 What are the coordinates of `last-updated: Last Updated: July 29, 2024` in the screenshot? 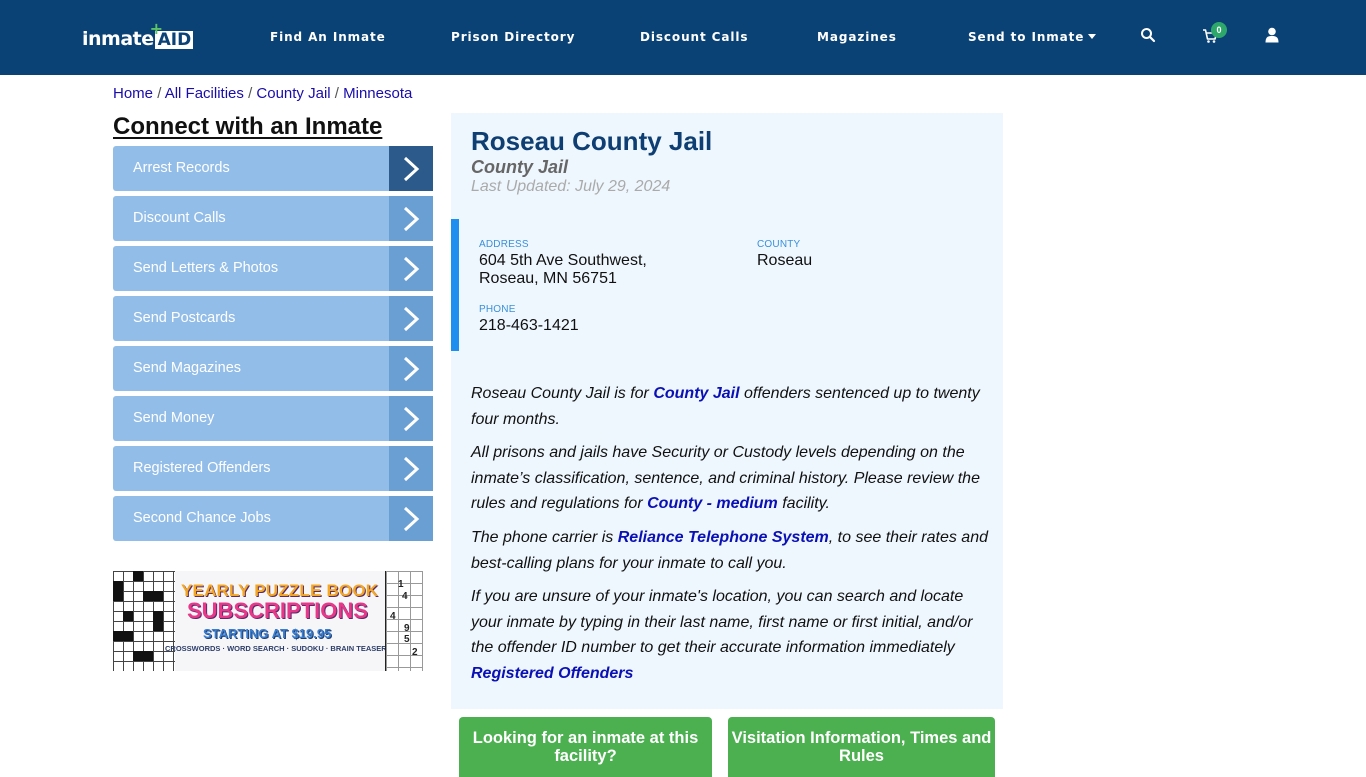 It's located at (571, 186).